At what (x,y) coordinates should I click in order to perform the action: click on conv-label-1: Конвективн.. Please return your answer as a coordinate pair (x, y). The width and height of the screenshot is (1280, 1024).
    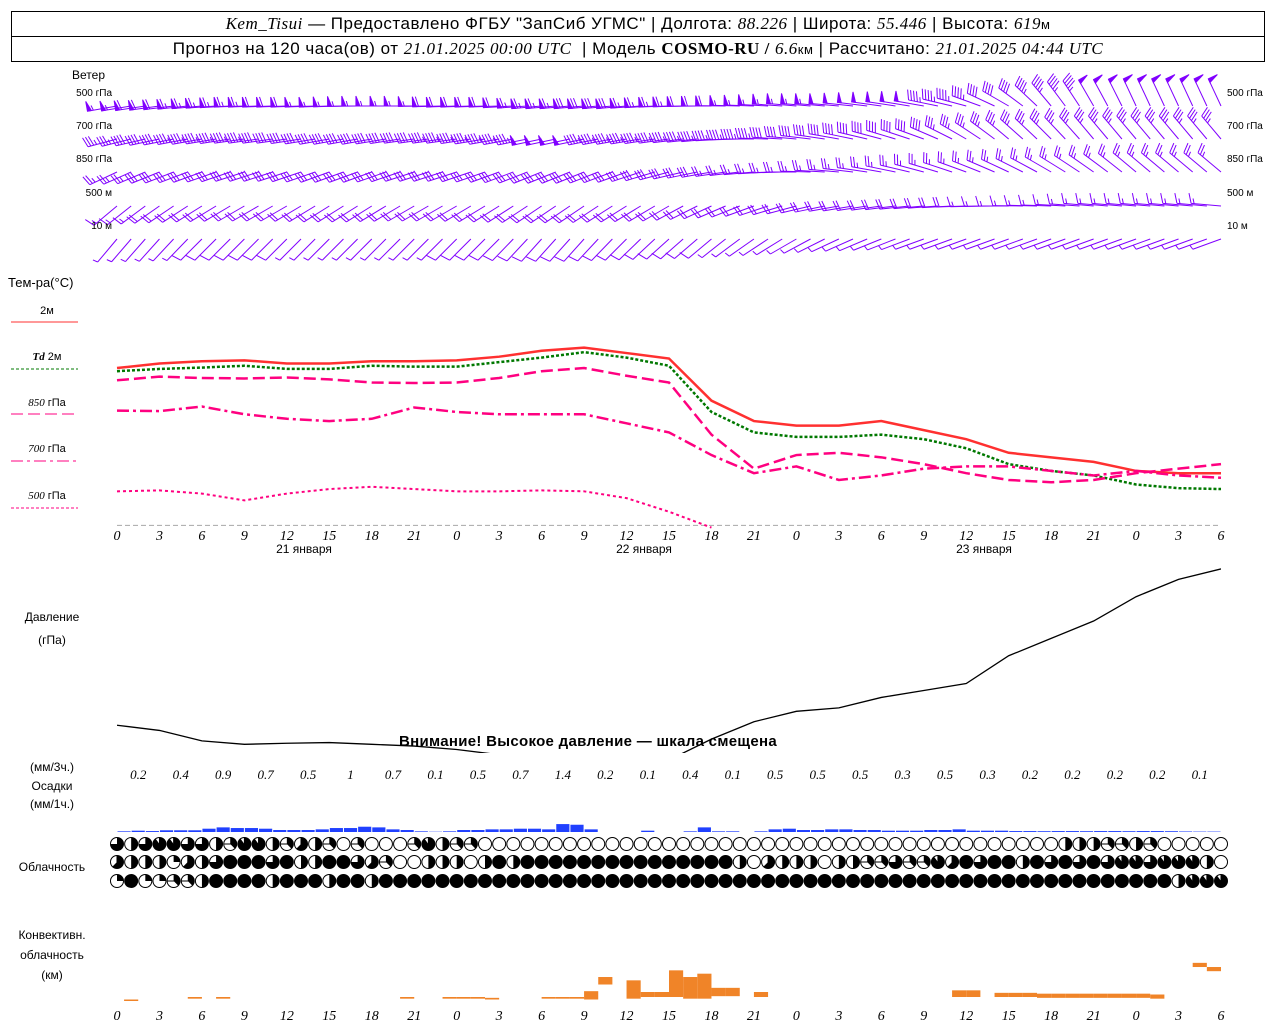
    Looking at the image, I should click on (52, 935).